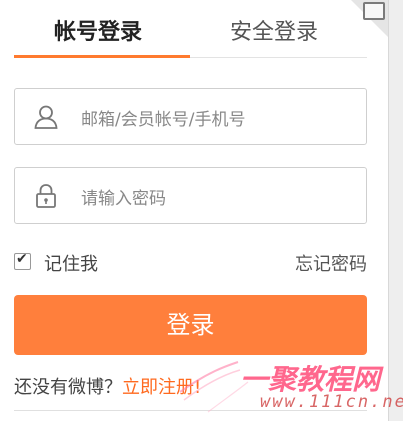 The image size is (403, 421). Describe the element at coordinates (331, 402) in the screenshot. I see `watermark-site-domain: www.111cn.net` at that location.